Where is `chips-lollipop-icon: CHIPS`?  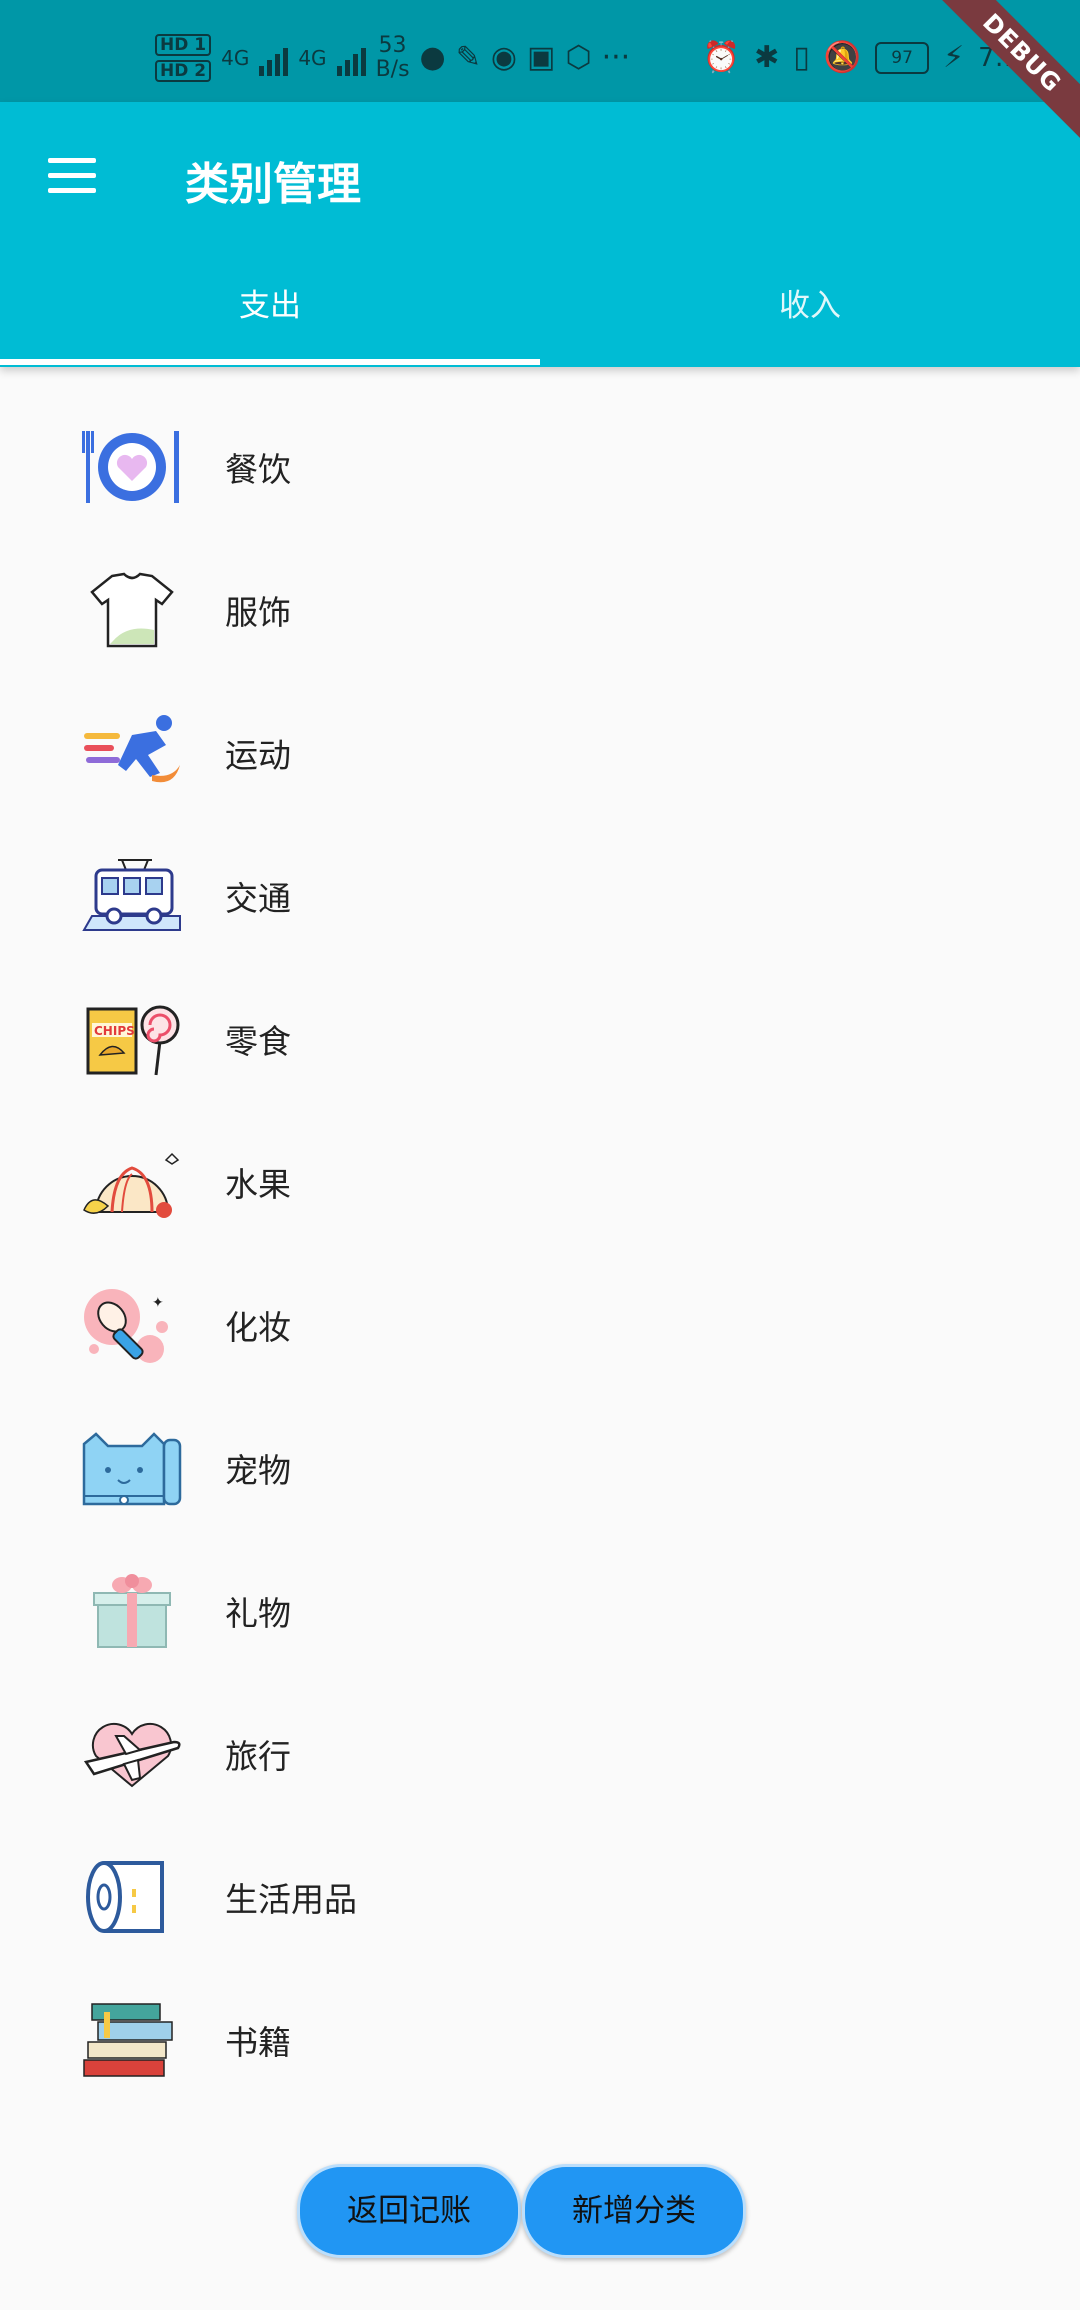
chips-lollipop-icon: CHIPS is located at coordinates (133, 1040).